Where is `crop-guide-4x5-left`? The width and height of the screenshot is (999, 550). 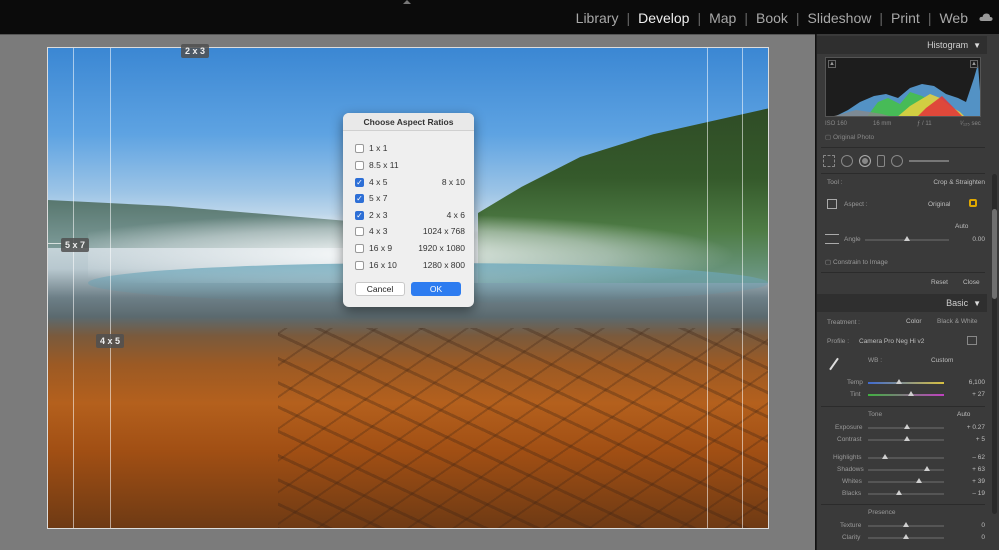
crop-guide-4x5-left is located at coordinates (73, 288).